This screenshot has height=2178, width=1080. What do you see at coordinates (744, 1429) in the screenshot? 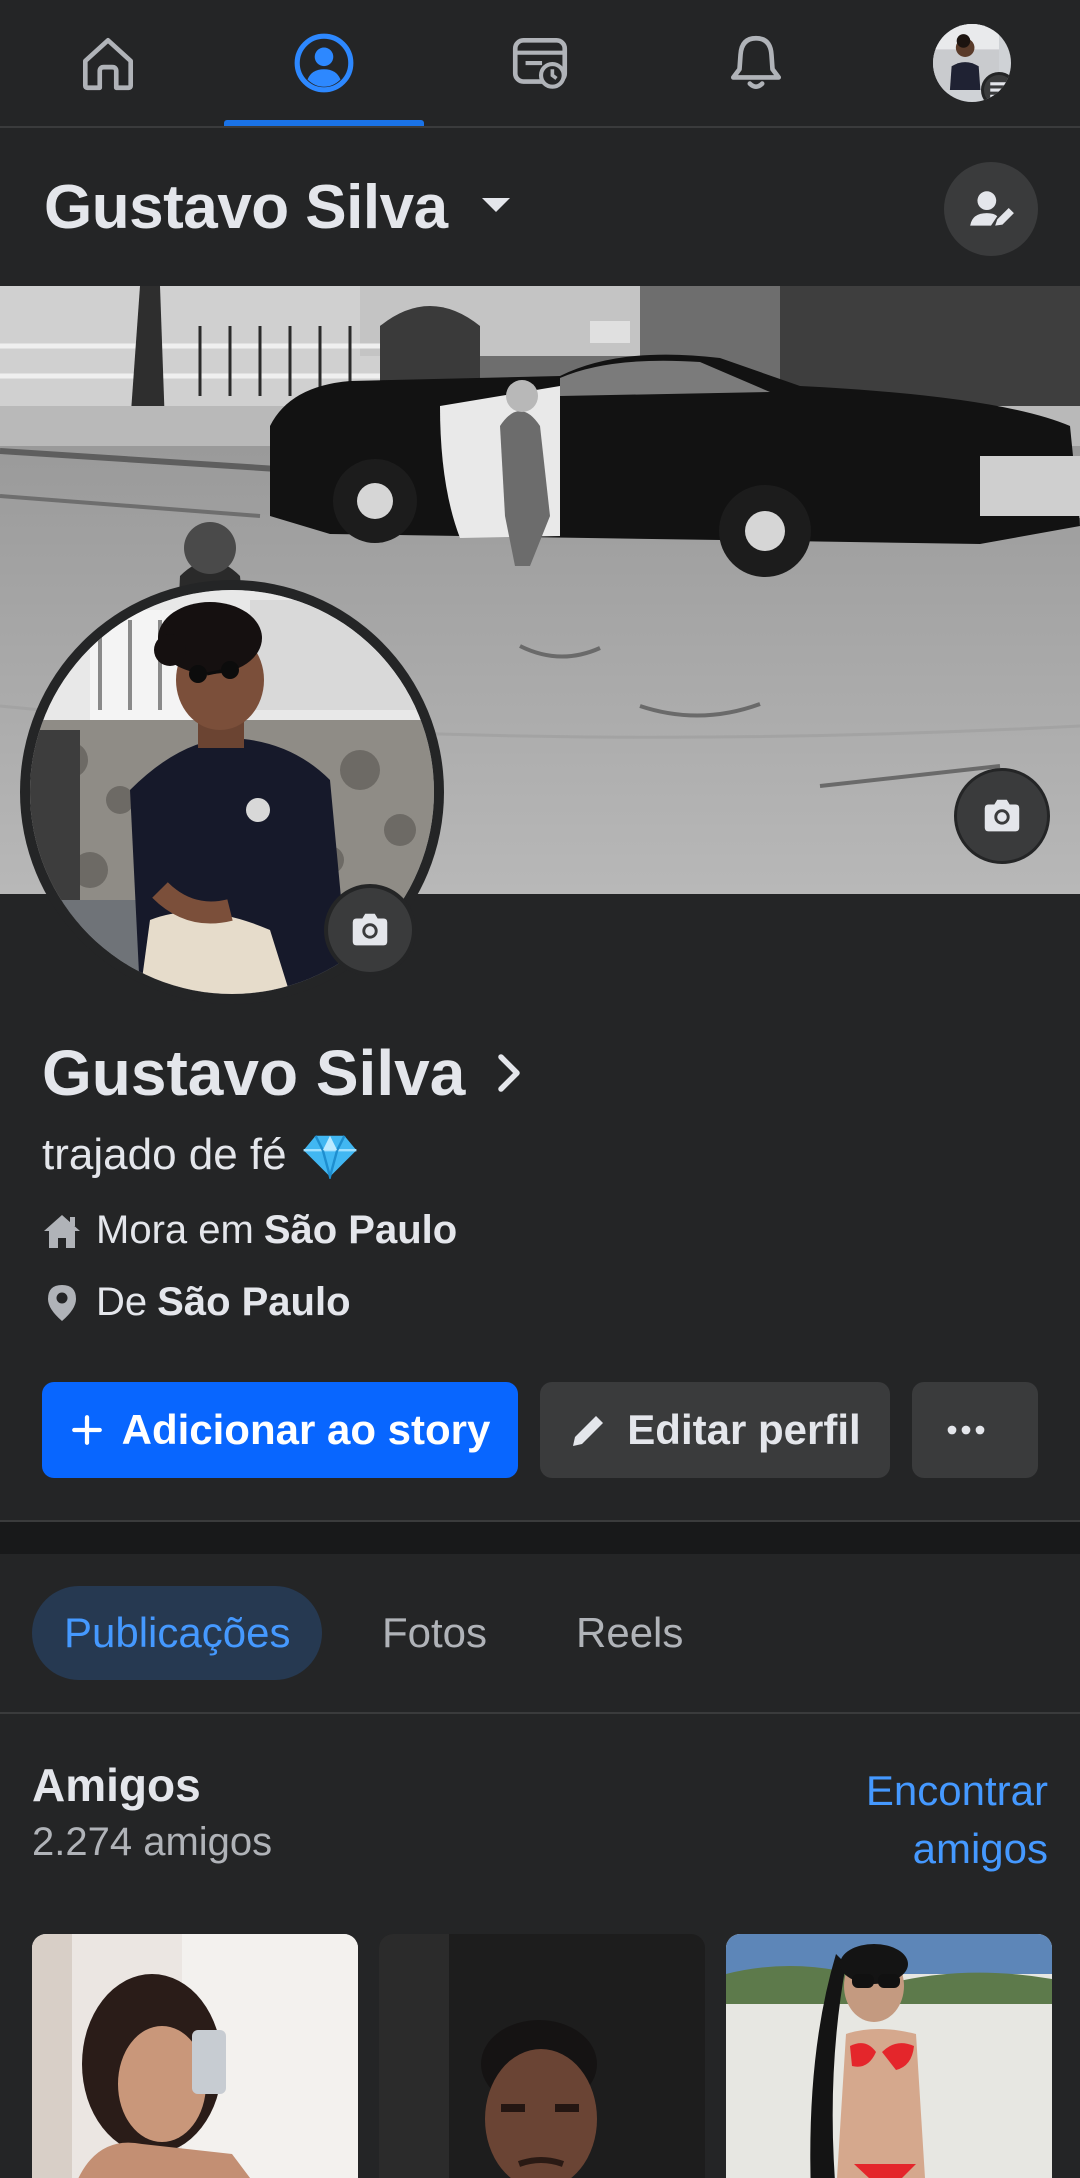
I see `edit-profile-label: Editar perfil` at bounding box center [744, 1429].